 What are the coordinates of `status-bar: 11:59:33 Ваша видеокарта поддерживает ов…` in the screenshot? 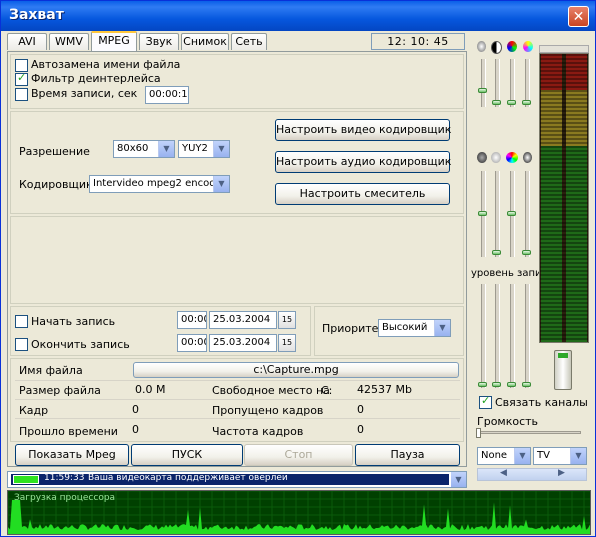 It's located at (237, 479).